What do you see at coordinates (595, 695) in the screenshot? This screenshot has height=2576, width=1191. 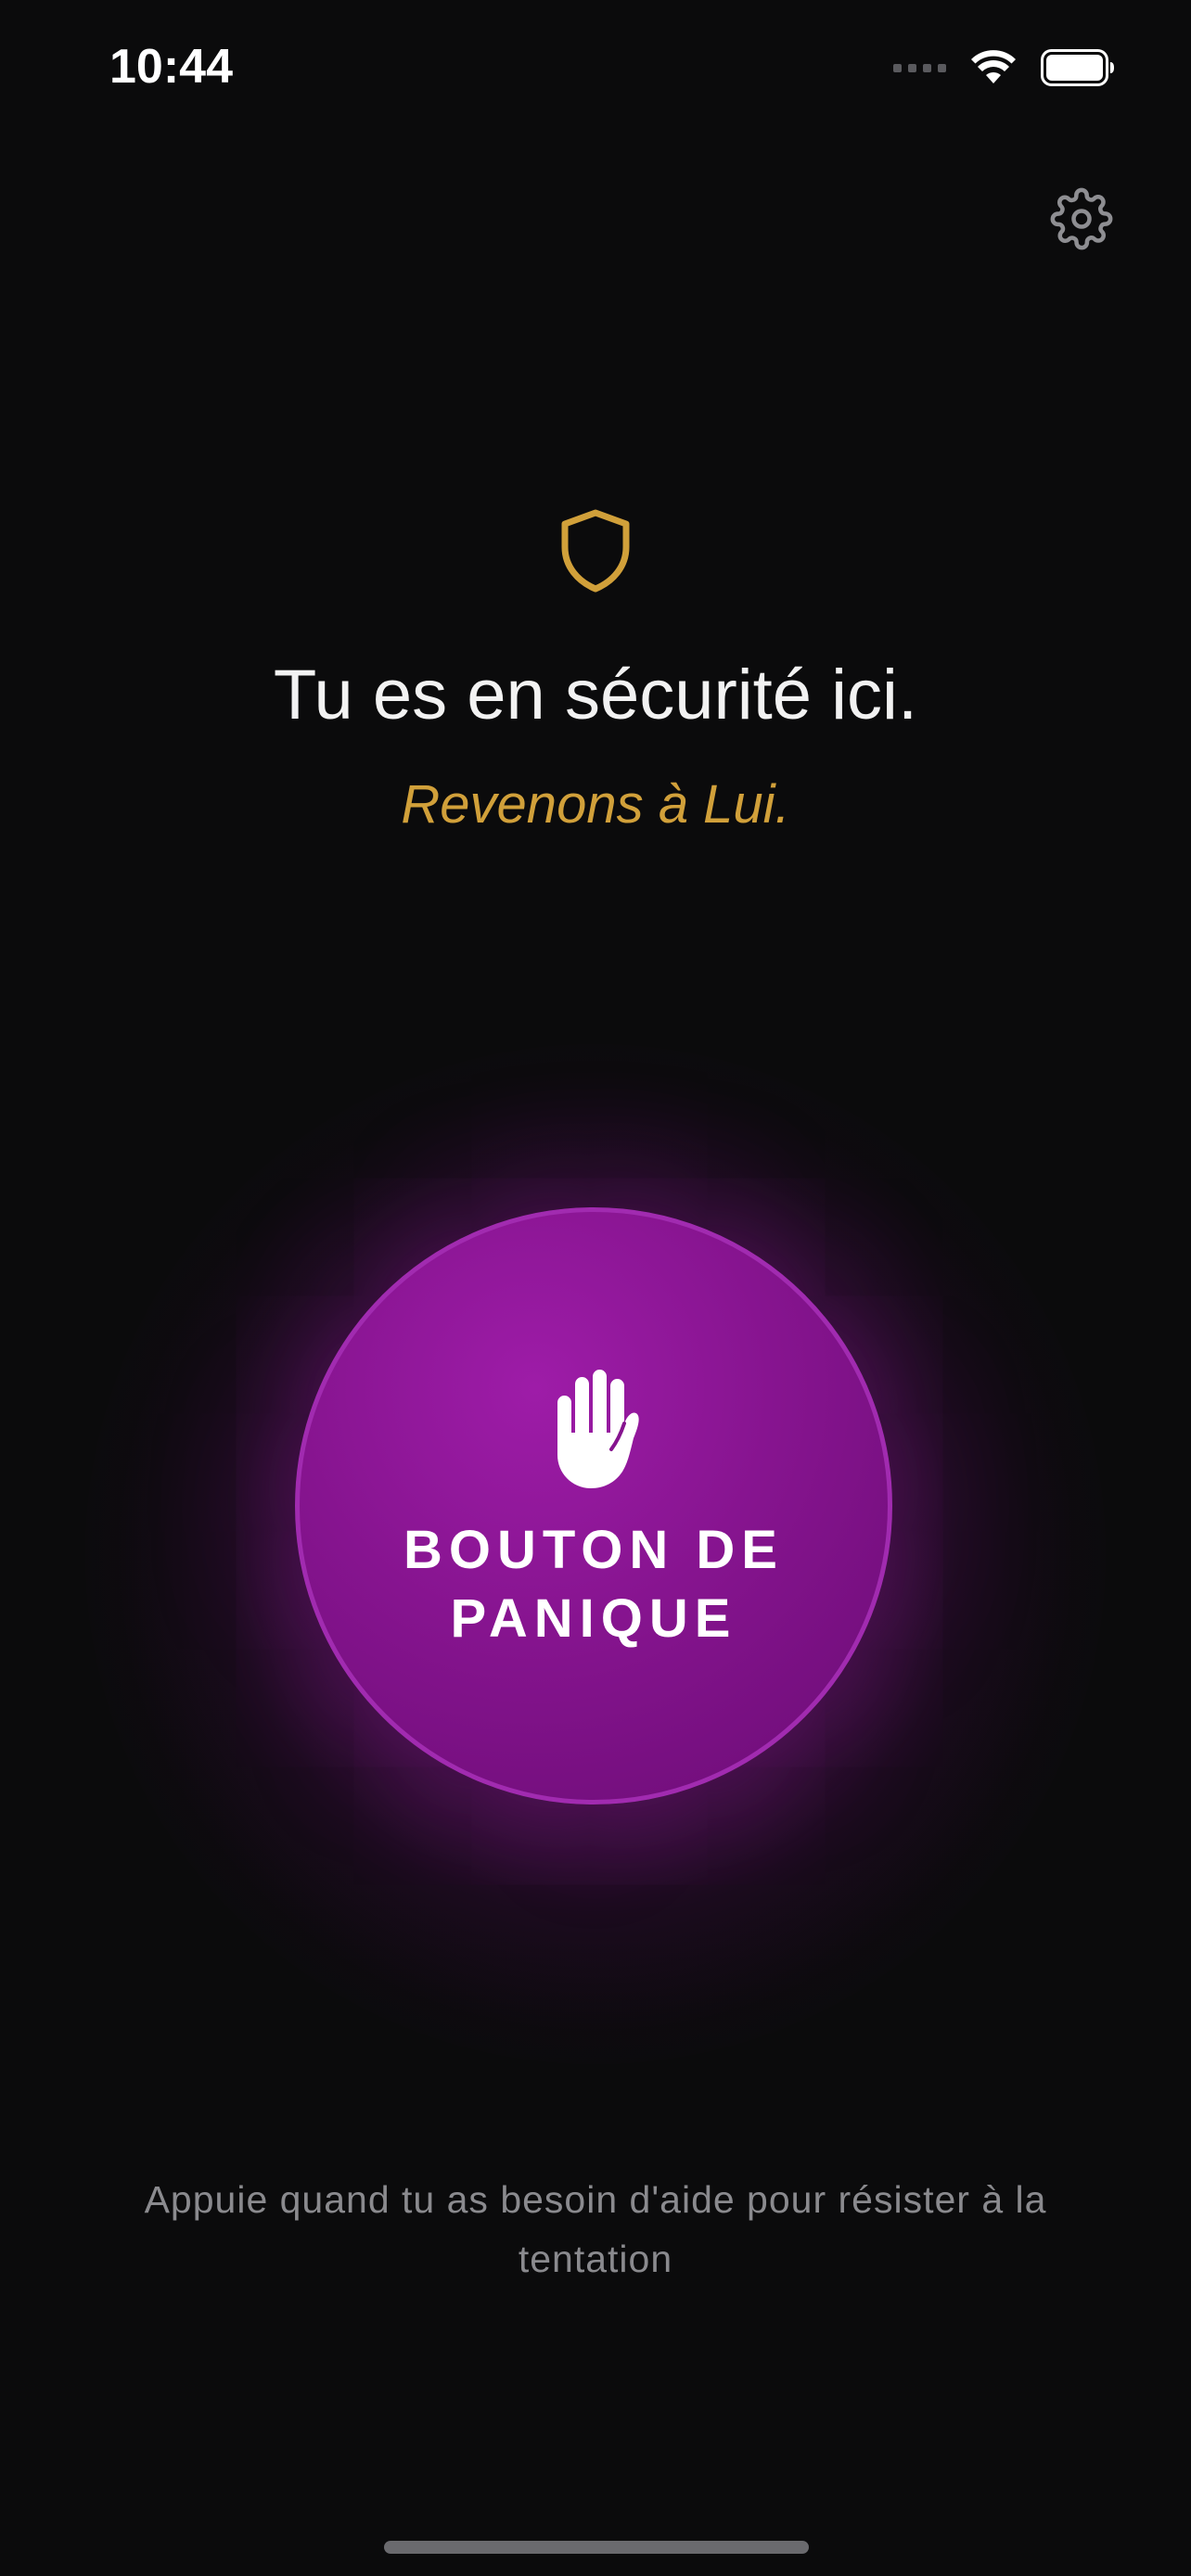 I see `page-title: Tu es en sécurité ici.` at bounding box center [595, 695].